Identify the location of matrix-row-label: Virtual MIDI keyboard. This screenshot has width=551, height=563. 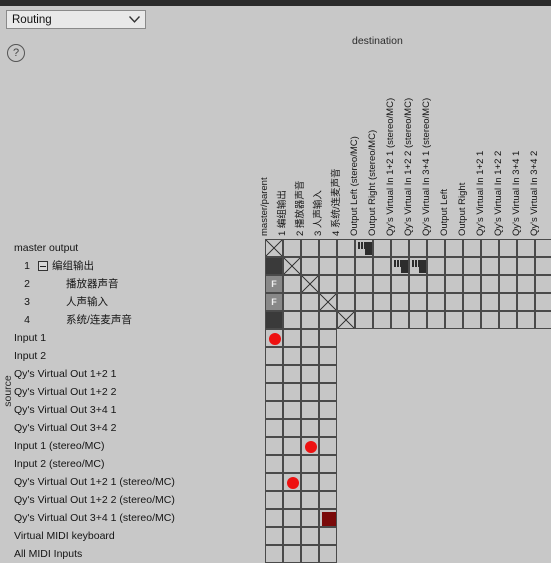
(132, 536).